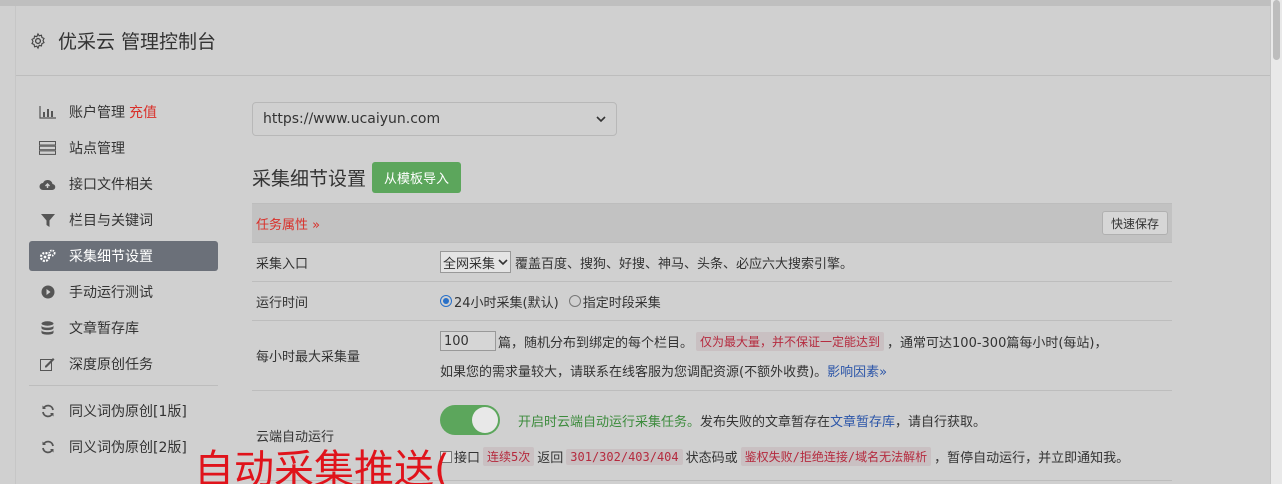  Describe the element at coordinates (862, 420) in the screenshot. I see `article-storage-link: 文章暂存库` at that location.